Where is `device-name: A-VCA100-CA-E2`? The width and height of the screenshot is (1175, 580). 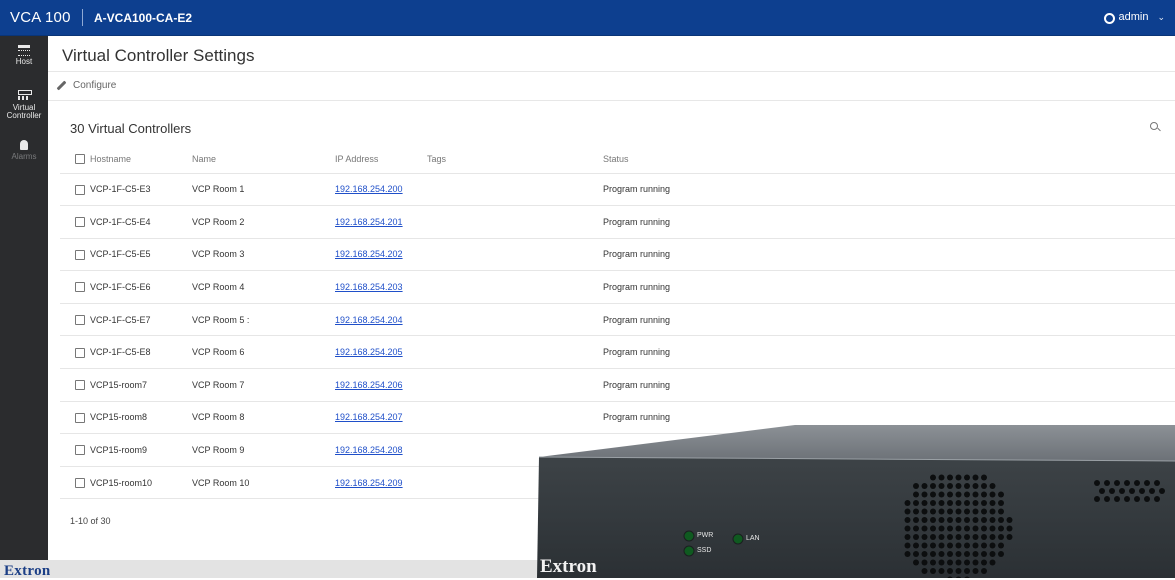 device-name: A-VCA100-CA-E2 is located at coordinates (143, 18).